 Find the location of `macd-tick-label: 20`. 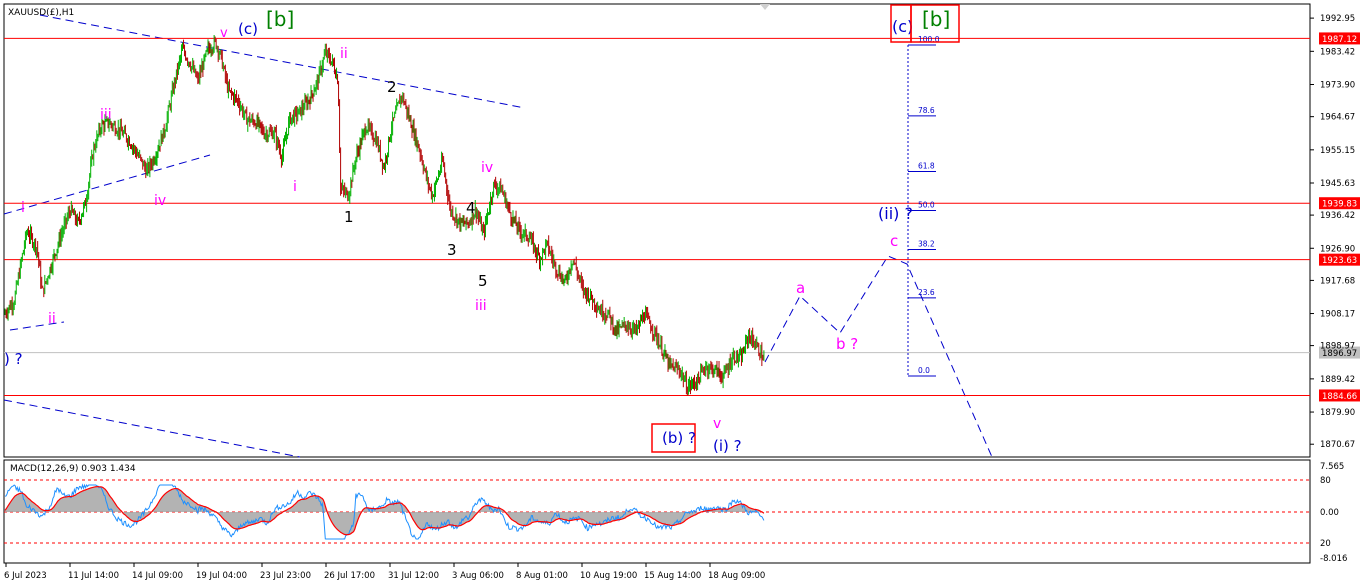

macd-tick-label: 20 is located at coordinates (1325, 544).